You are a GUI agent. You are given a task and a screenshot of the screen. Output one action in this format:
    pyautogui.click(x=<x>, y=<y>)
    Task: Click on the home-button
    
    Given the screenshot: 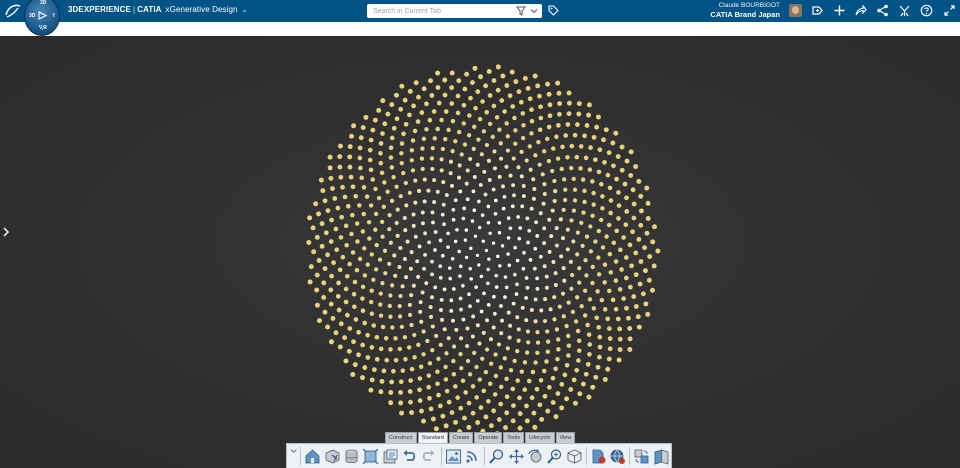 What is the action you would take?
    pyautogui.click(x=313, y=456)
    